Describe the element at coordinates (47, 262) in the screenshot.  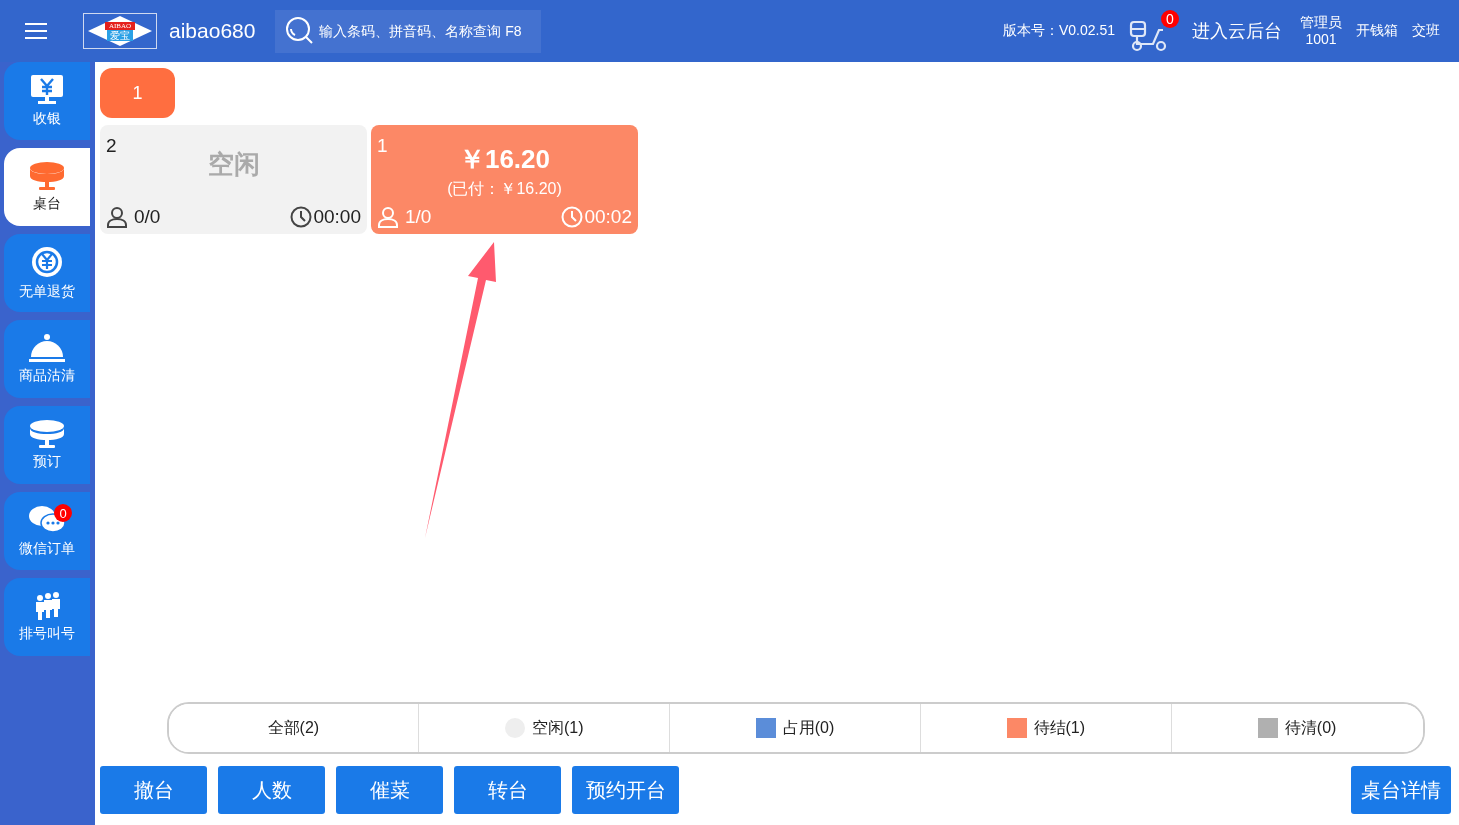
I see `yen-return-icon` at that location.